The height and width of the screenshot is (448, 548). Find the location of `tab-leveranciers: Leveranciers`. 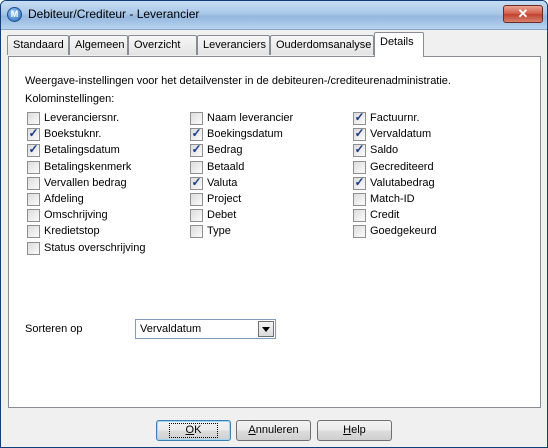

tab-leveranciers: Leveranciers is located at coordinates (233, 45).